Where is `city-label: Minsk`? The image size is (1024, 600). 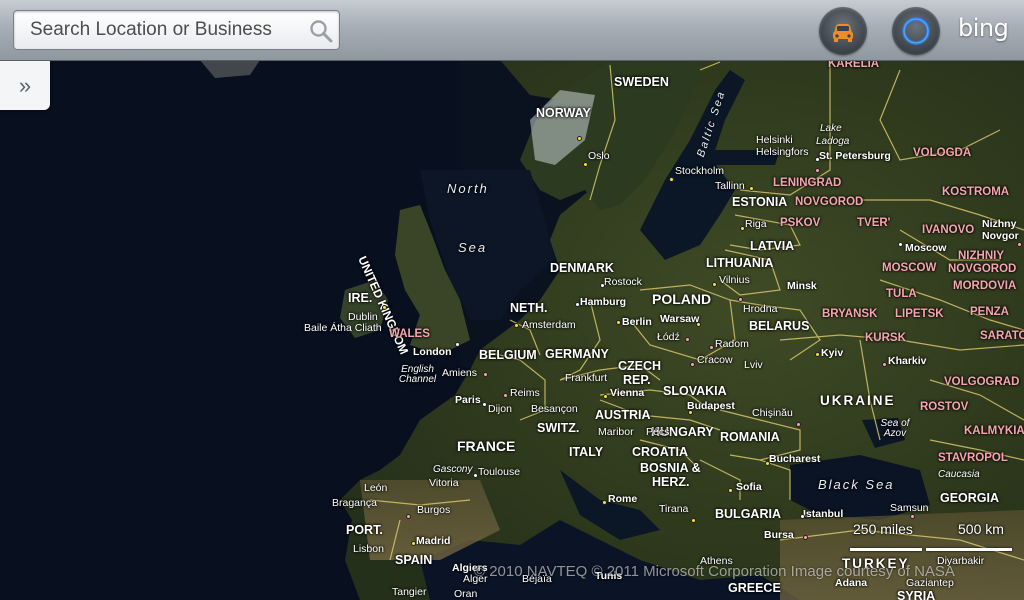
city-label: Minsk is located at coordinates (802, 286).